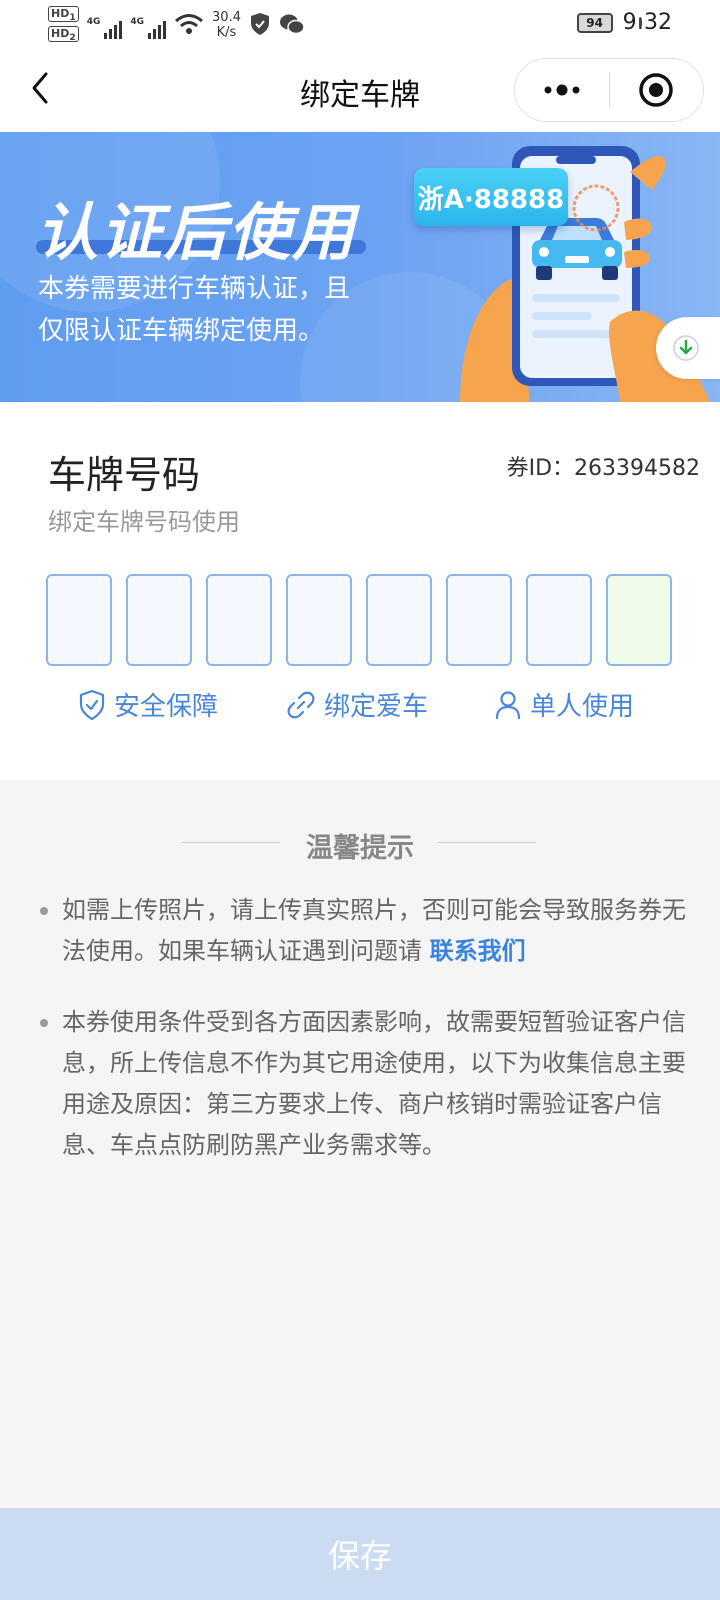 This screenshot has height=1600, width=720. Describe the element at coordinates (196, 232) in the screenshot. I see `banner-title: 认证后使用` at that location.